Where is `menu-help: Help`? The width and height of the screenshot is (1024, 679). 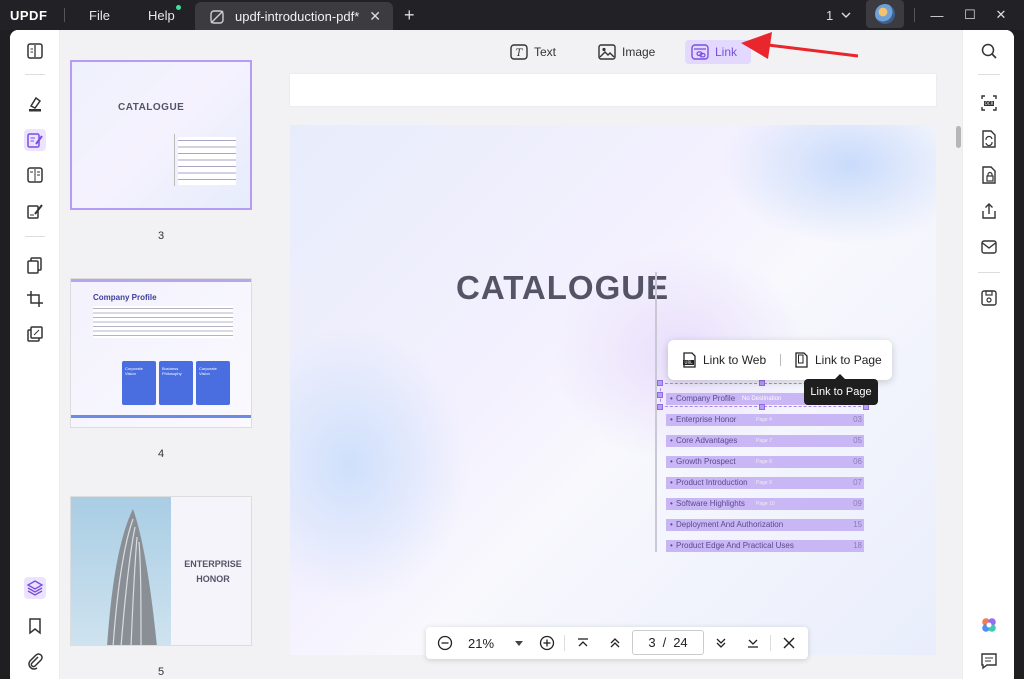 menu-help: Help is located at coordinates (161, 15).